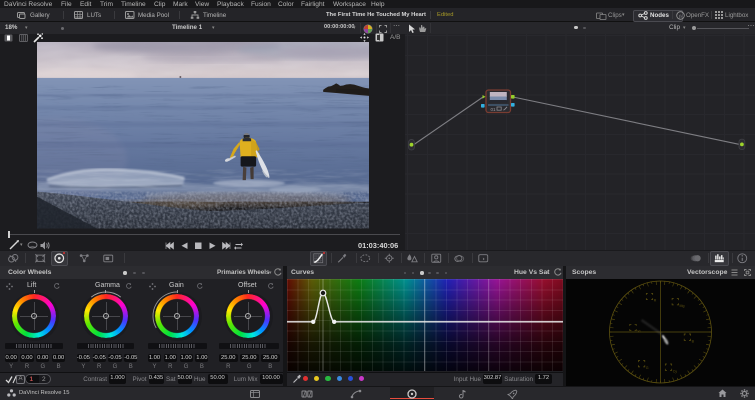  Describe the element at coordinates (647, 368) in the screenshot. I see `svg-text: G` at that location.